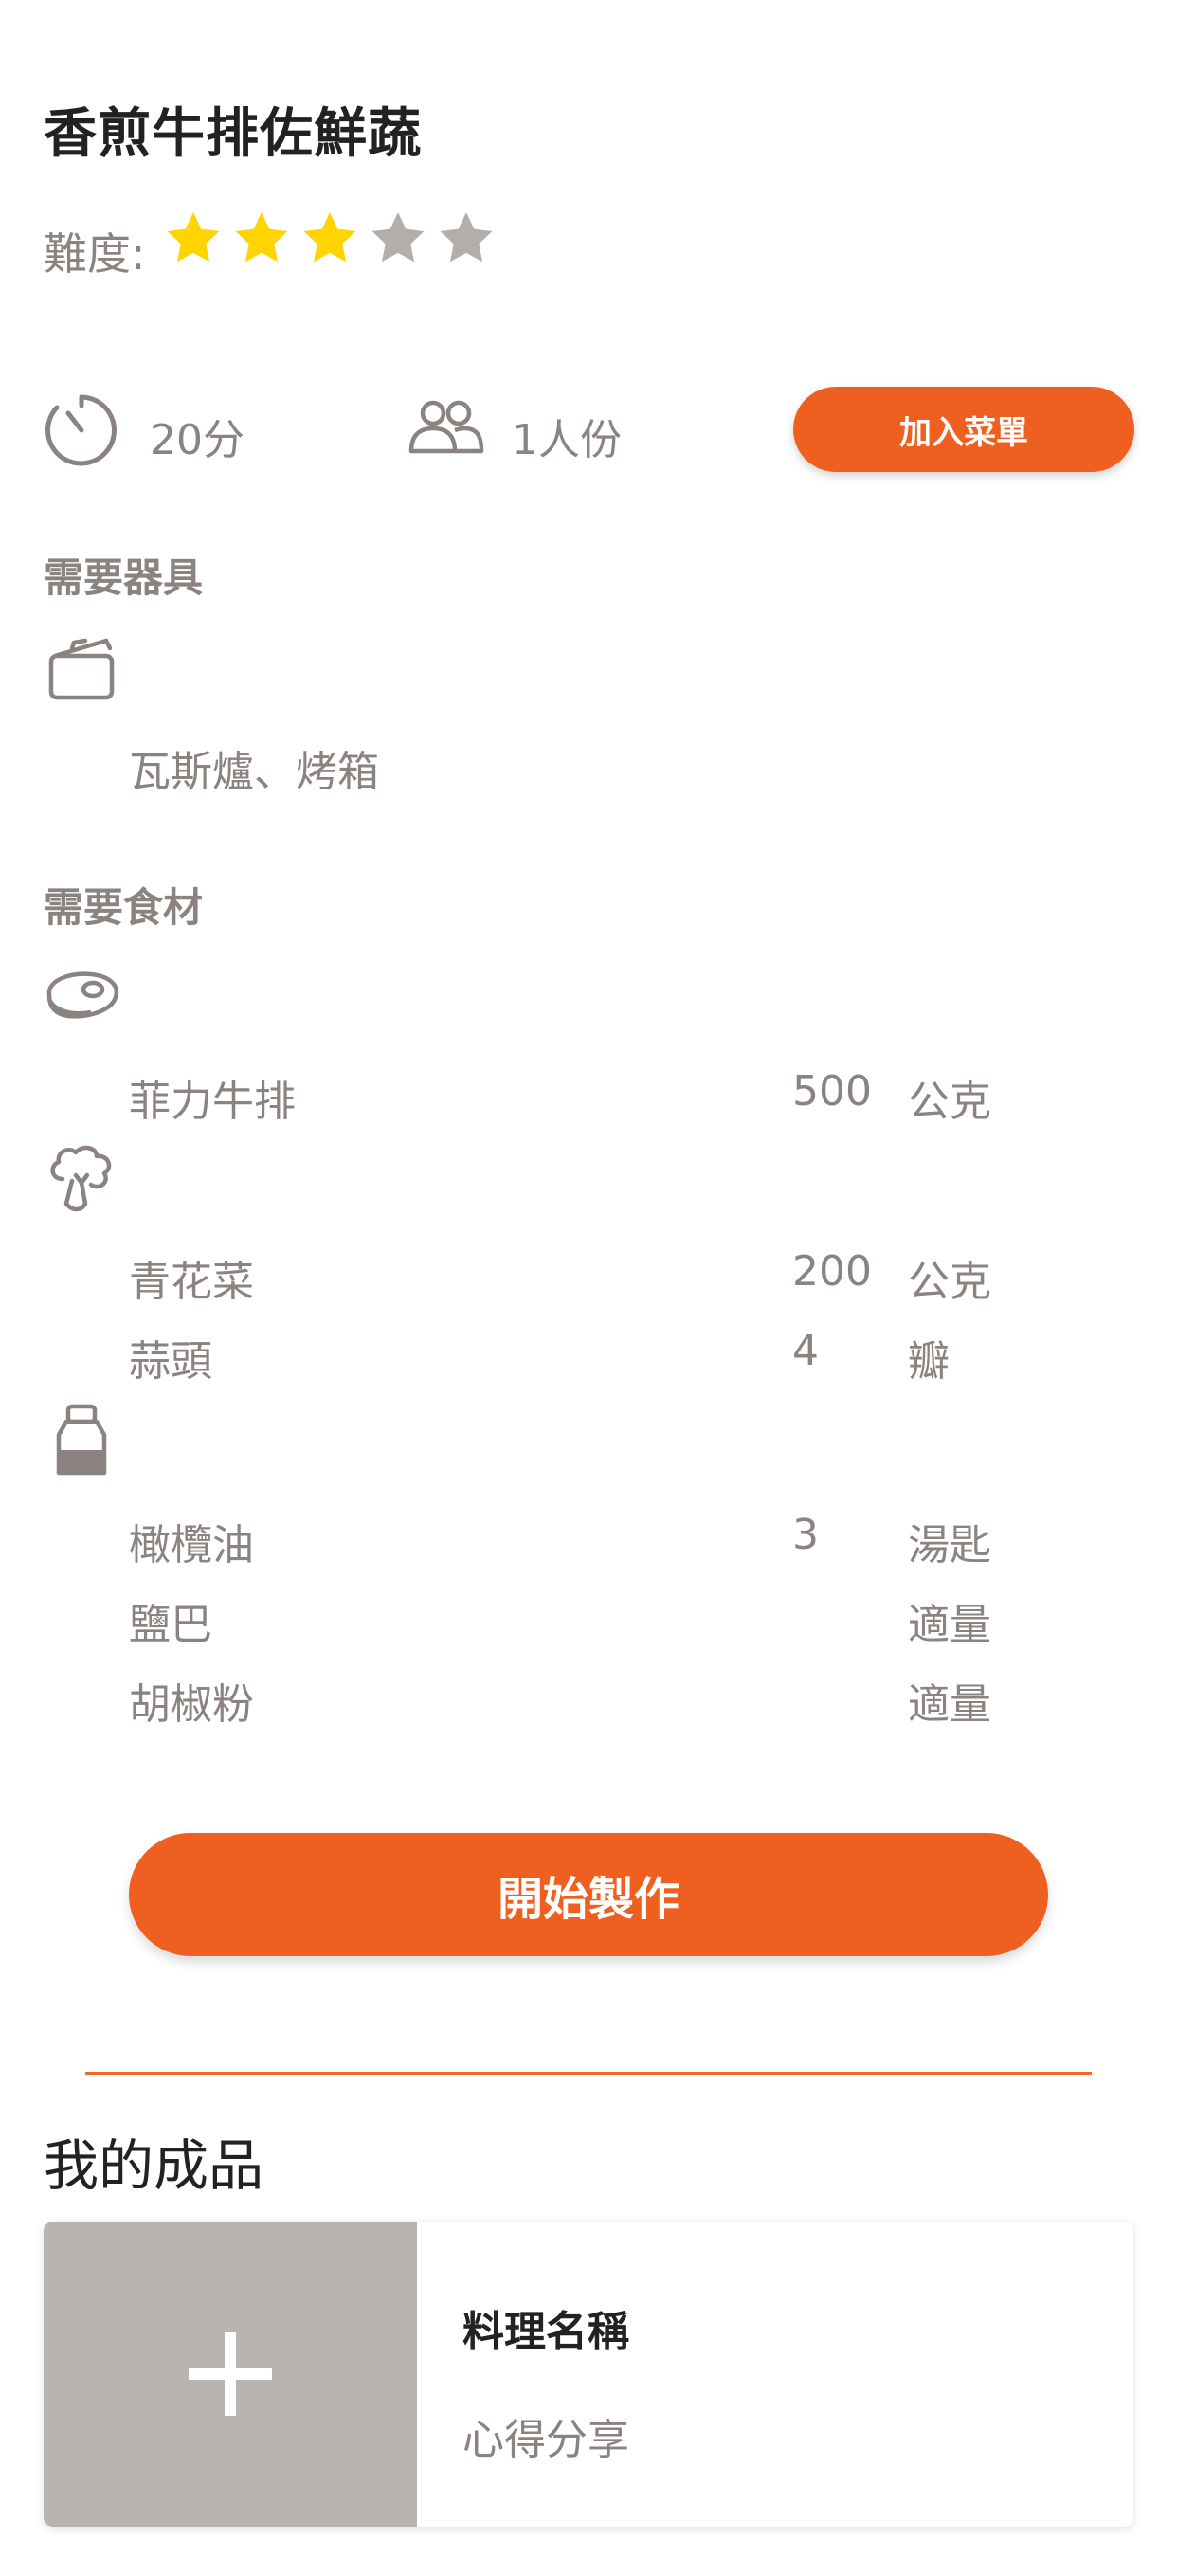 The image size is (1177, 2576). Describe the element at coordinates (81, 430) in the screenshot. I see `timer-icon` at that location.